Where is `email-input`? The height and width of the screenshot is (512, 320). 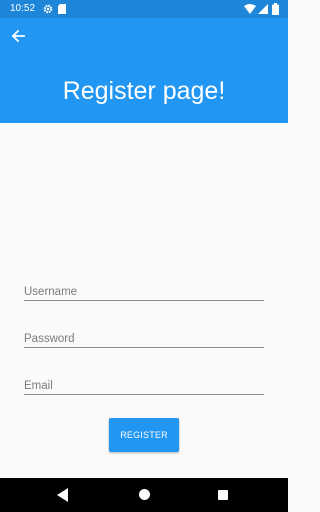 email-input is located at coordinates (144, 382).